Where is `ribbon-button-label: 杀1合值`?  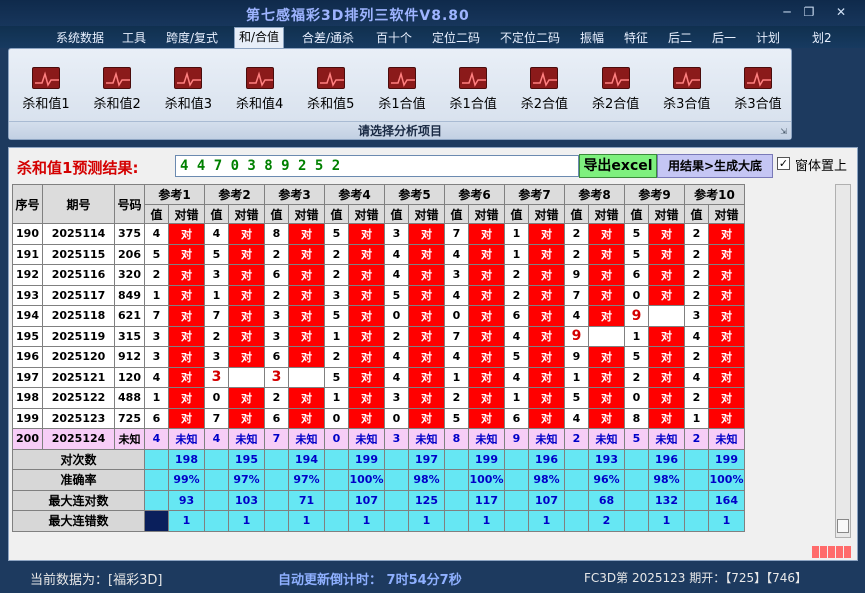 ribbon-button-label: 杀1合值 is located at coordinates (402, 104).